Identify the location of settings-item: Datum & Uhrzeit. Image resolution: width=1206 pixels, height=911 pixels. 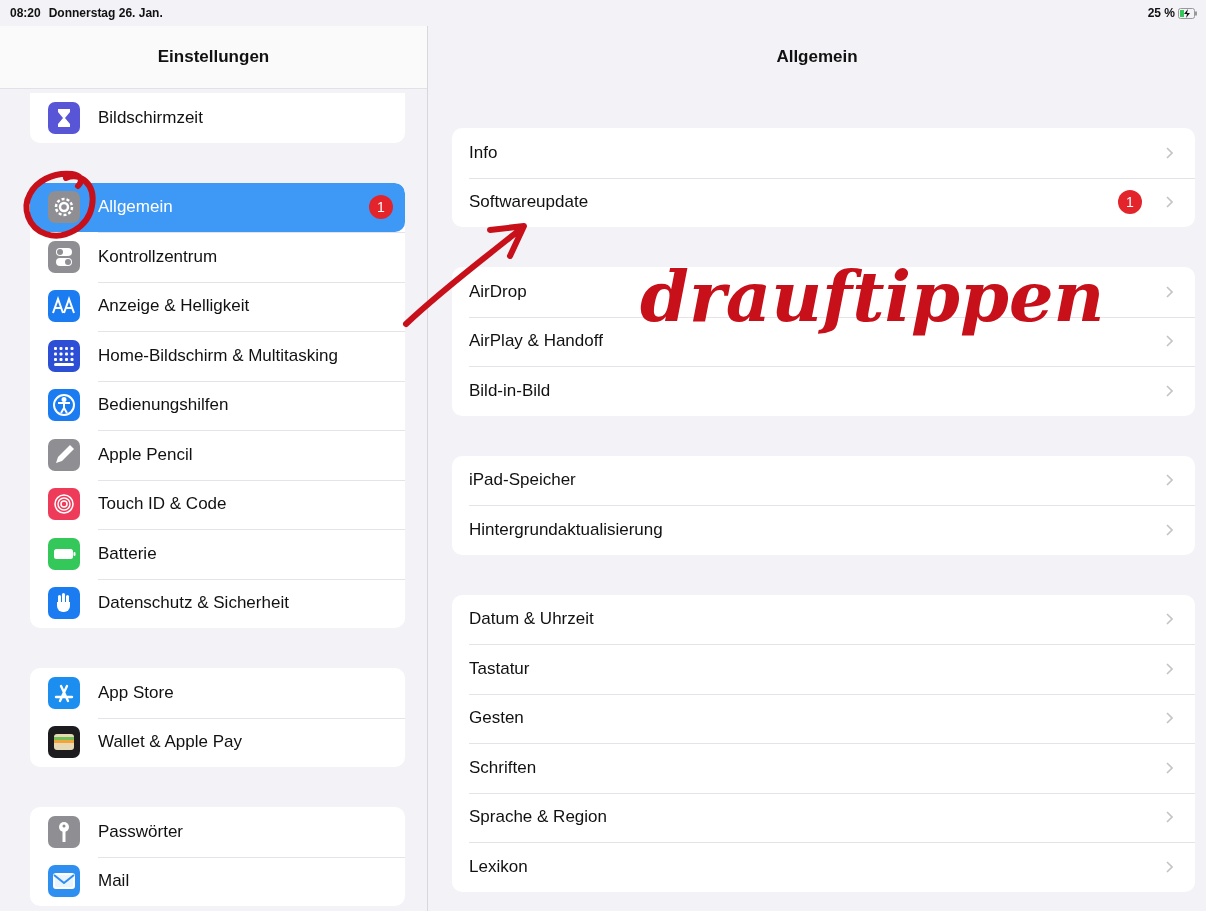
(531, 619).